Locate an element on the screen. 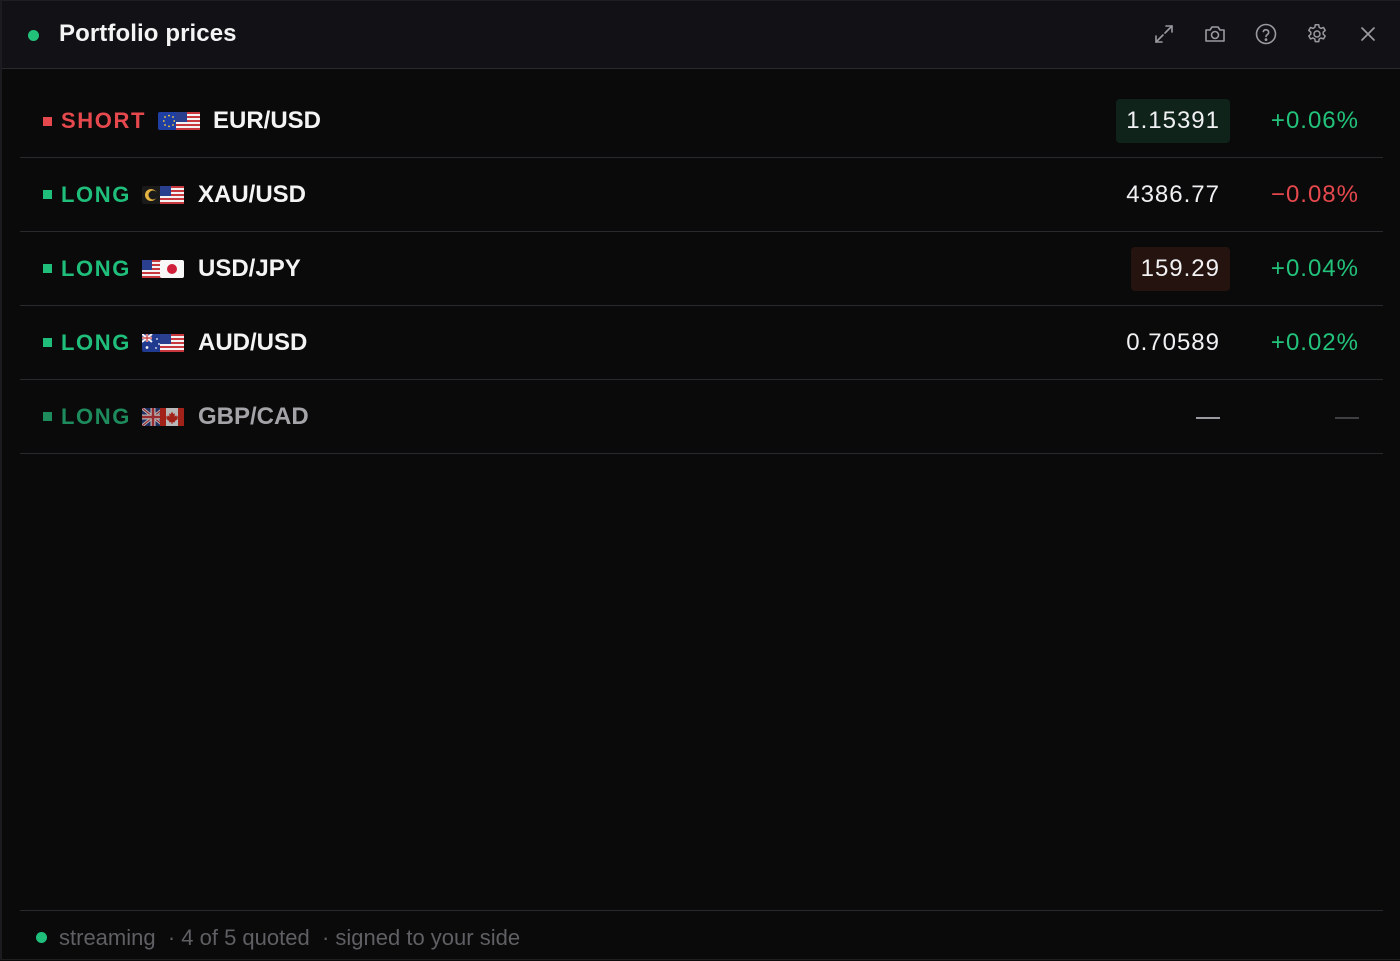  position-row: LONG USD/JPY 159.29 +0.04% is located at coordinates (701, 269).